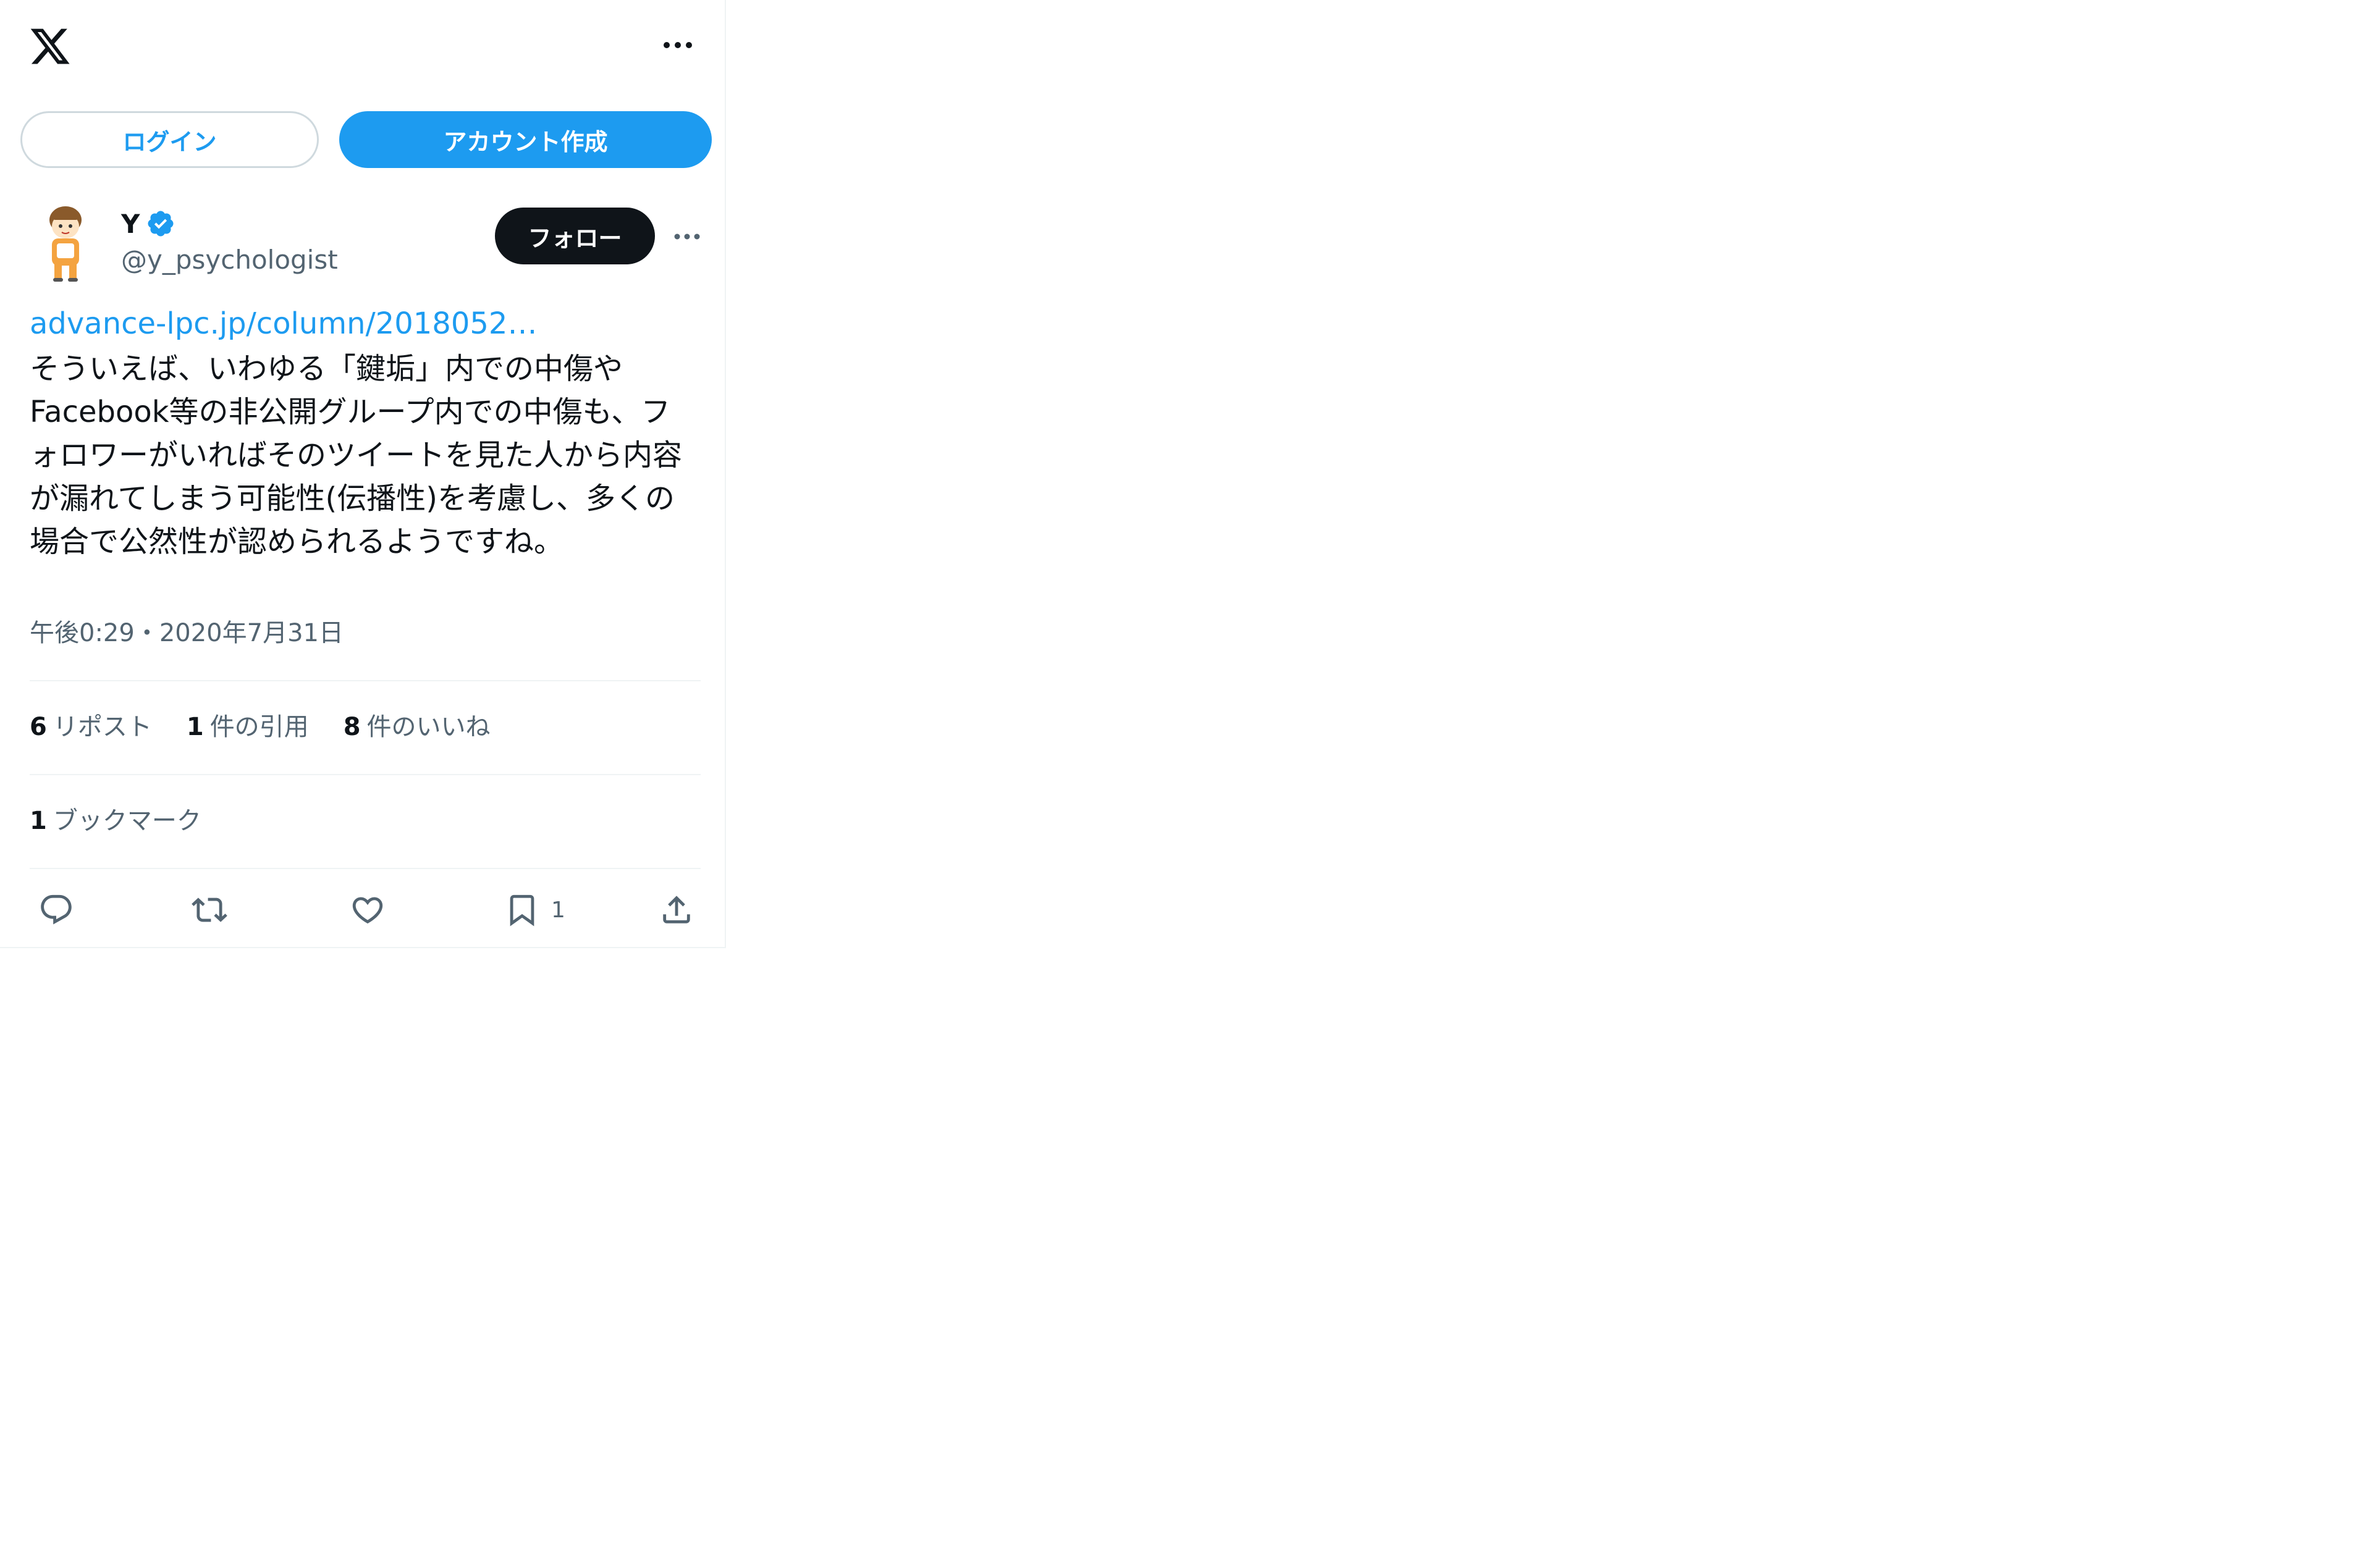 The width and height of the screenshot is (2380, 1564). I want to click on repost-button, so click(210, 909).